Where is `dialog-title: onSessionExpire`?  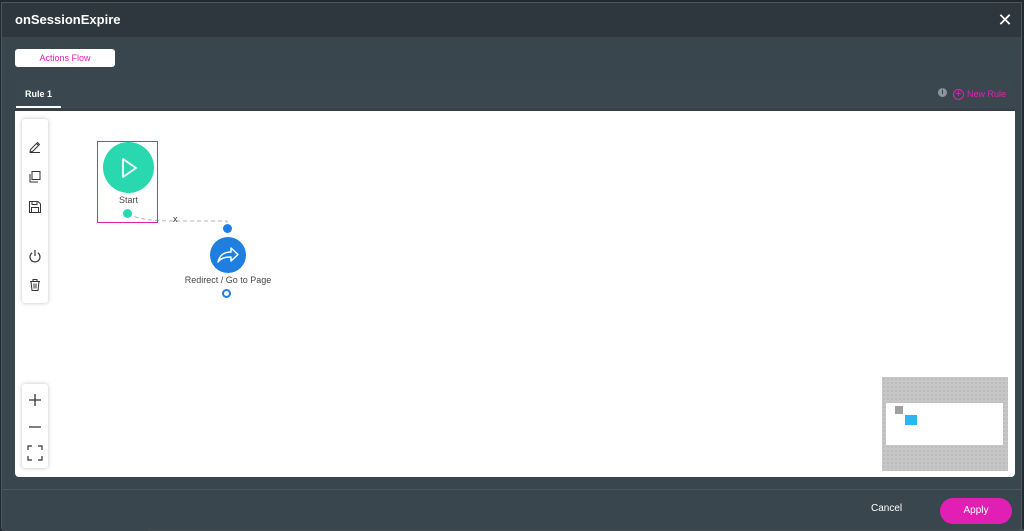
dialog-title: onSessionExpire is located at coordinates (68, 19).